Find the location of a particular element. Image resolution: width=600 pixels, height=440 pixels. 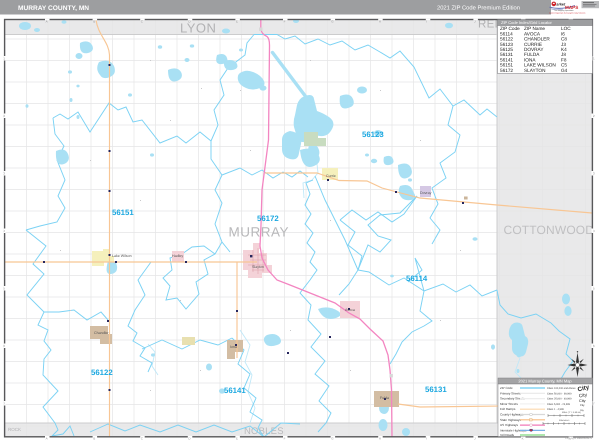

svg-text: Toll Roads is located at coordinates (507, 435).